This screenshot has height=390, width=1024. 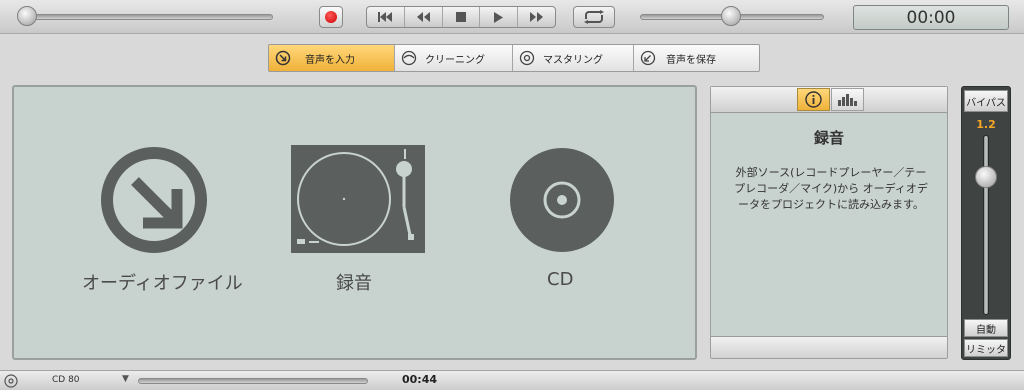 I want to click on rewind-icon, so click(x=423, y=17).